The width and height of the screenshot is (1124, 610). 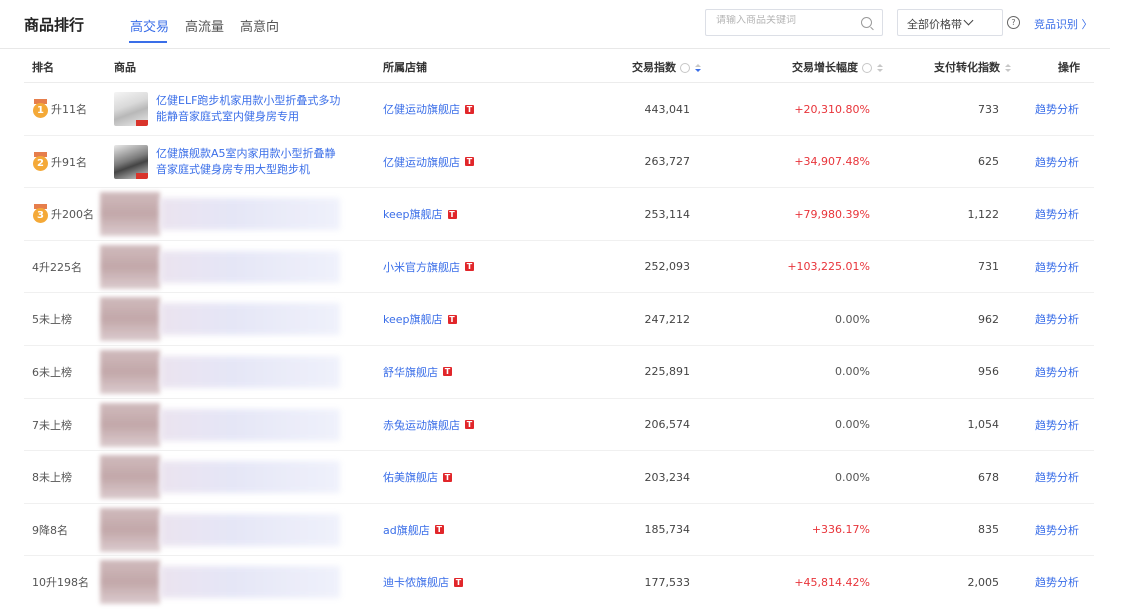 I want to click on col-trade-index-label: 交易指数, so click(x=654, y=67).